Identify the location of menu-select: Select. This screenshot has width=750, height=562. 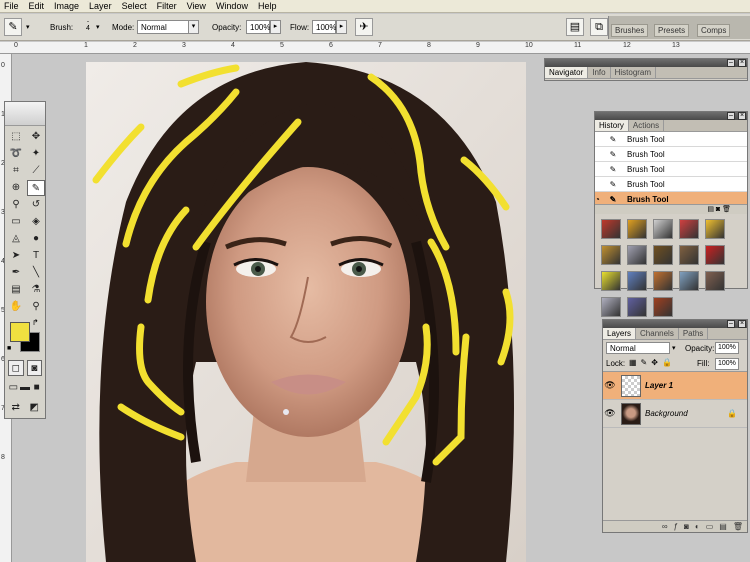
(134, 6).